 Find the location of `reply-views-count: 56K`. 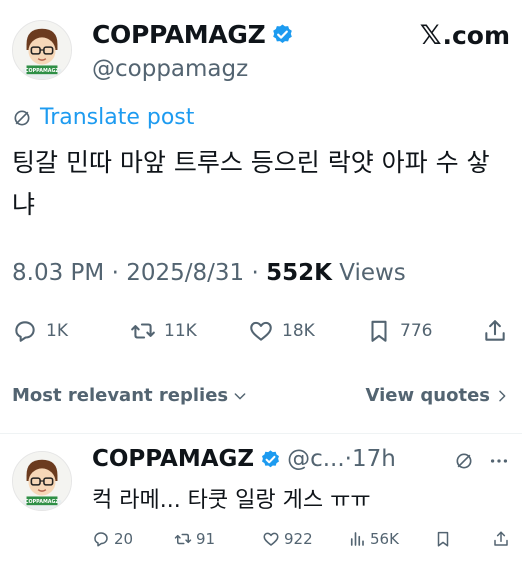

reply-views-count: 56K is located at coordinates (384, 539).